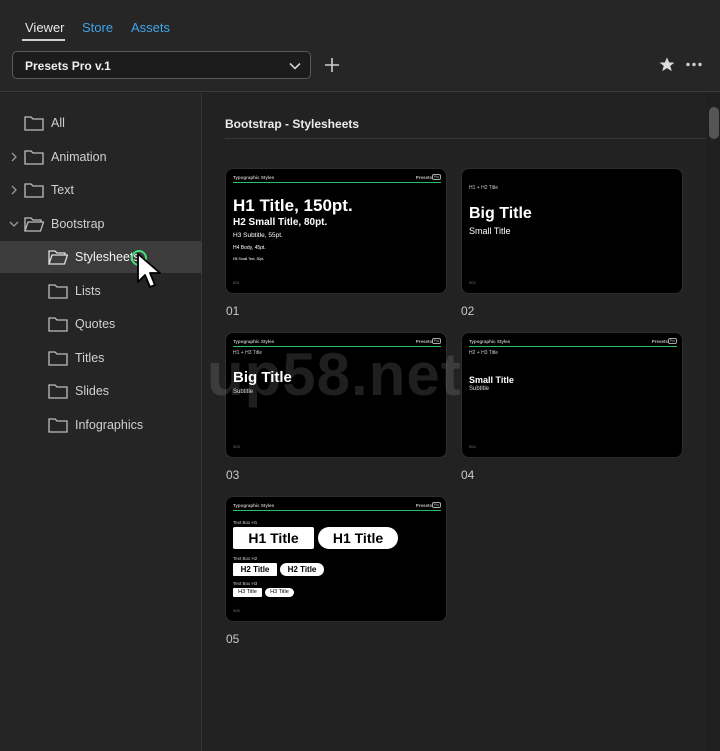  Describe the element at coordinates (245, 558) in the screenshot. I see `text-box-label: Text Box H2` at that location.